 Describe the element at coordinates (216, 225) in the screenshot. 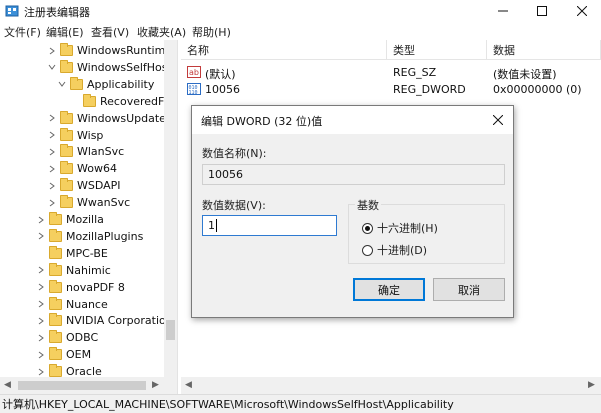

I see `text-caret` at that location.